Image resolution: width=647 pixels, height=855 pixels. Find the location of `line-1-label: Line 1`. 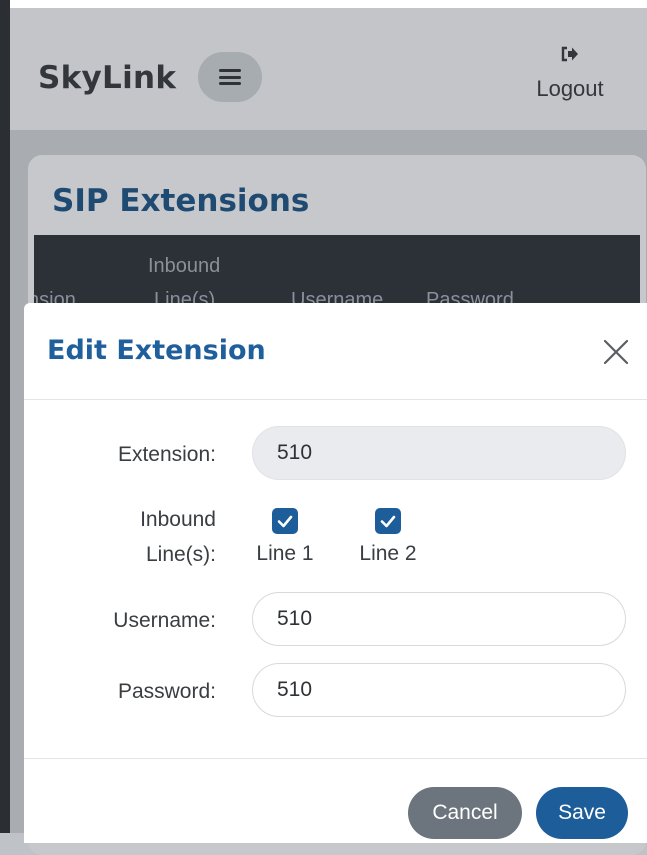

line-1-label: Line 1 is located at coordinates (285, 553).